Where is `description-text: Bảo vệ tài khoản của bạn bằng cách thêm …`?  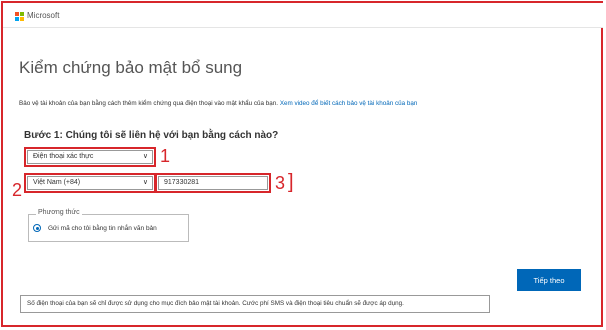
description-text: Bảo vệ tài khoản của bạn bằng cách thêm … is located at coordinates (149, 103).